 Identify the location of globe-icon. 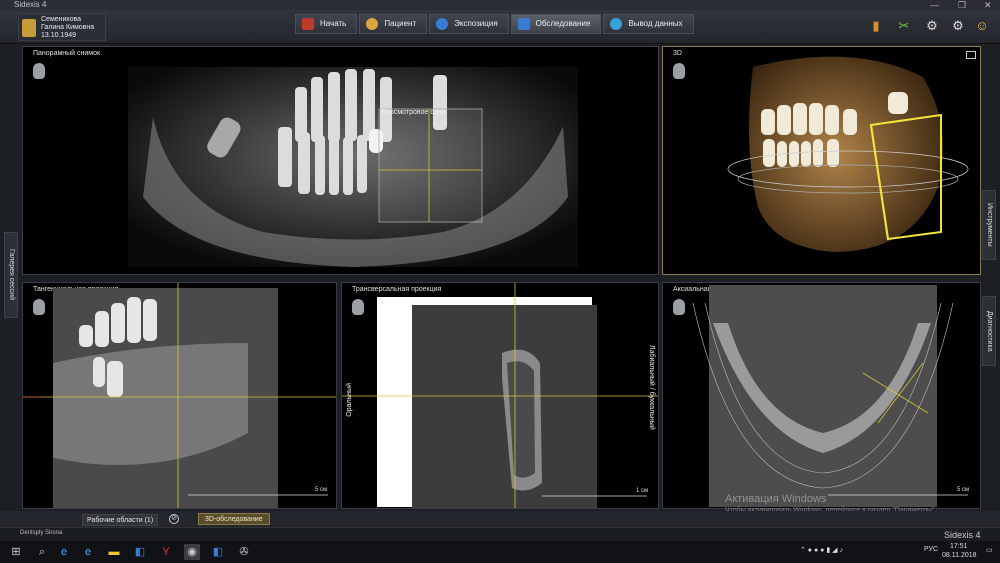
(616, 24).